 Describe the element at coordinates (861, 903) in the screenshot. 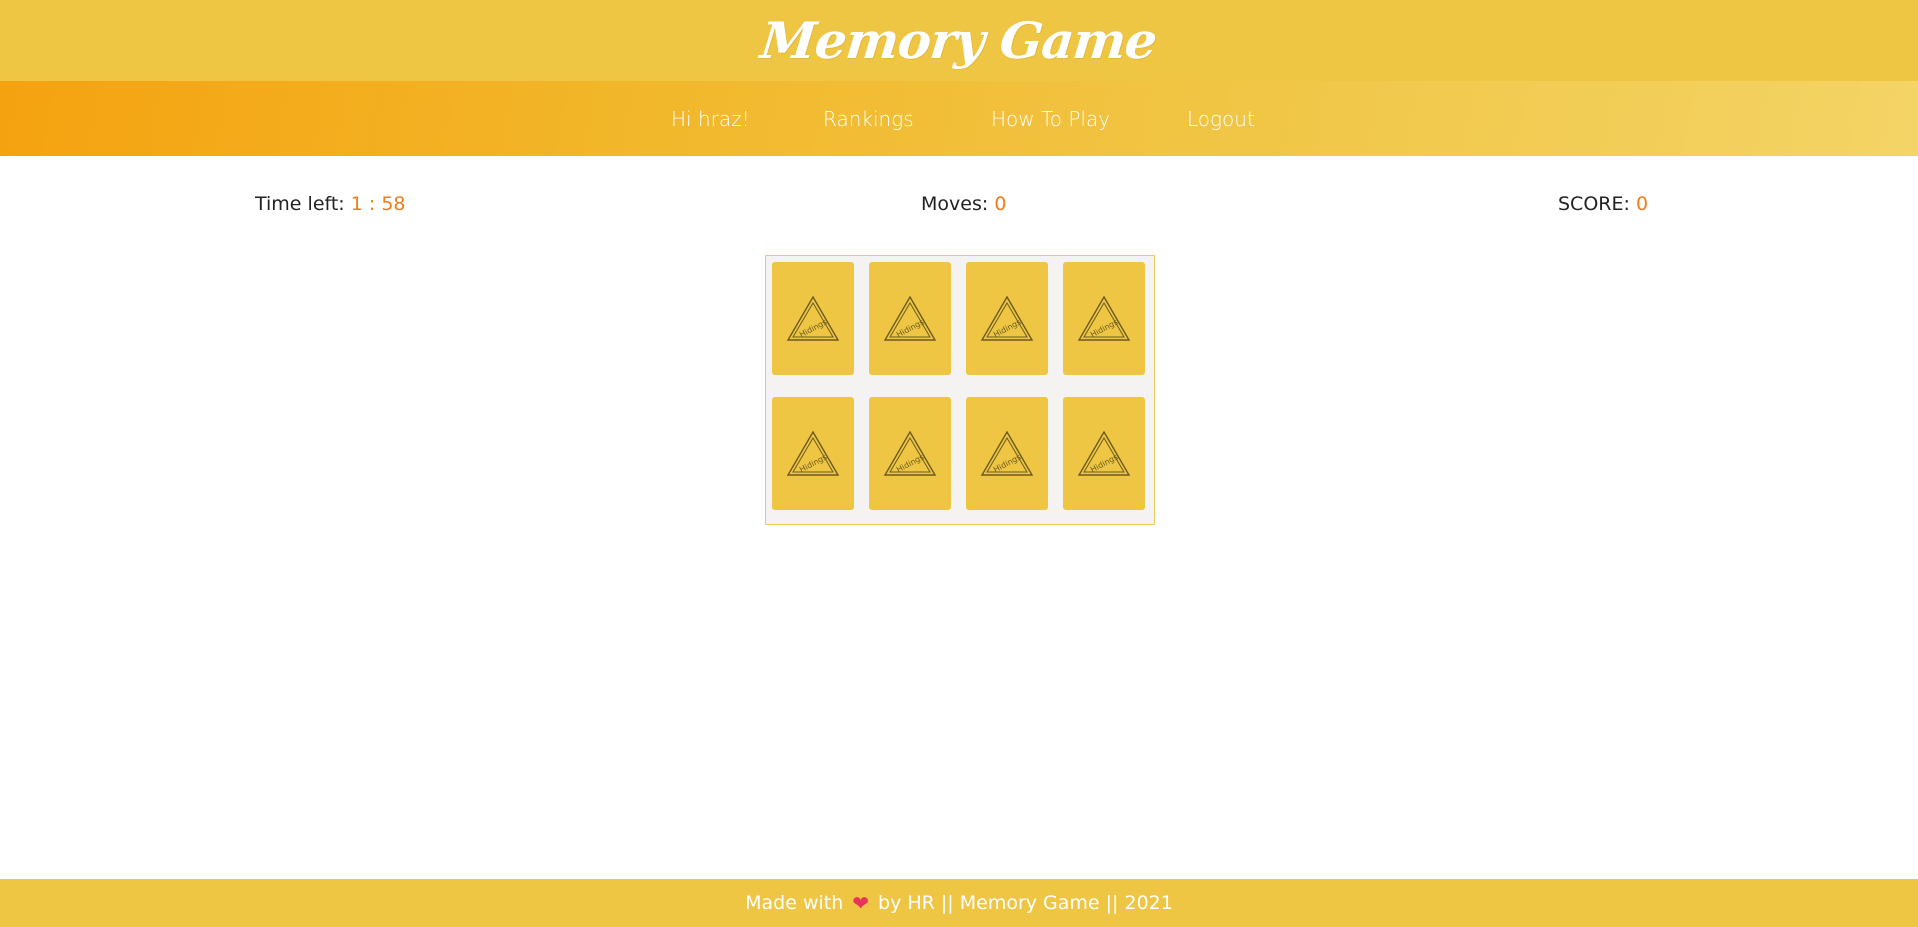

I see `heart-icon: ❤` at that location.